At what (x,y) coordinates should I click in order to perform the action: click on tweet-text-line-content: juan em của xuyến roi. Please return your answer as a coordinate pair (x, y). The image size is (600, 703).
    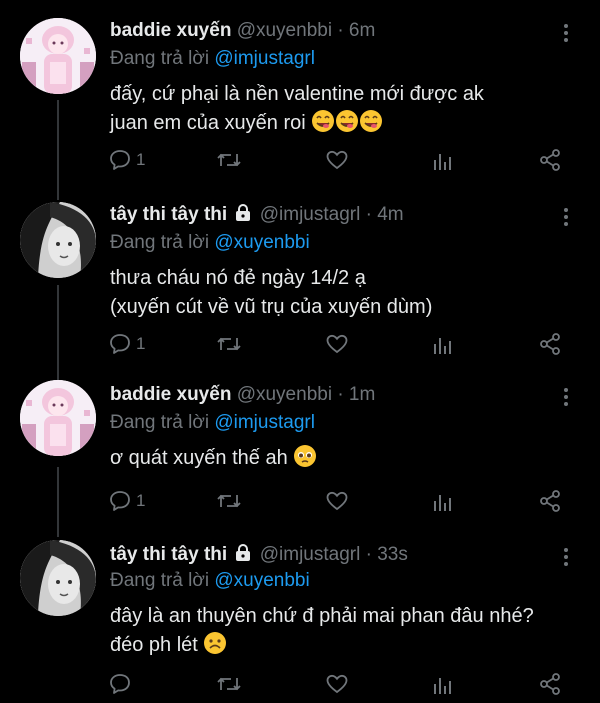
    Looking at the image, I should click on (208, 123).